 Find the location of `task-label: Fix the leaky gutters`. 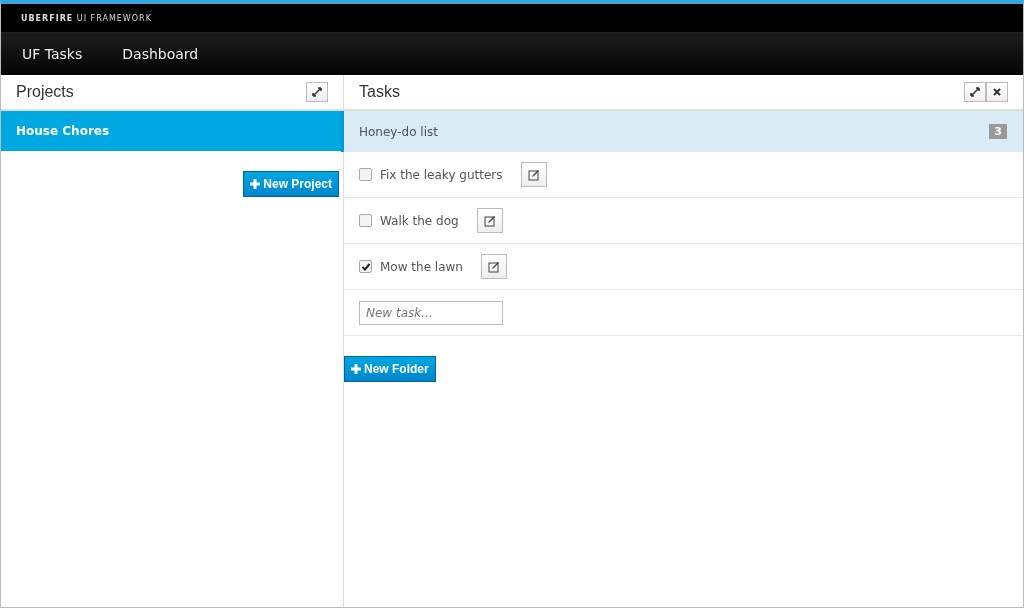

task-label: Fix the leaky gutters is located at coordinates (441, 174).